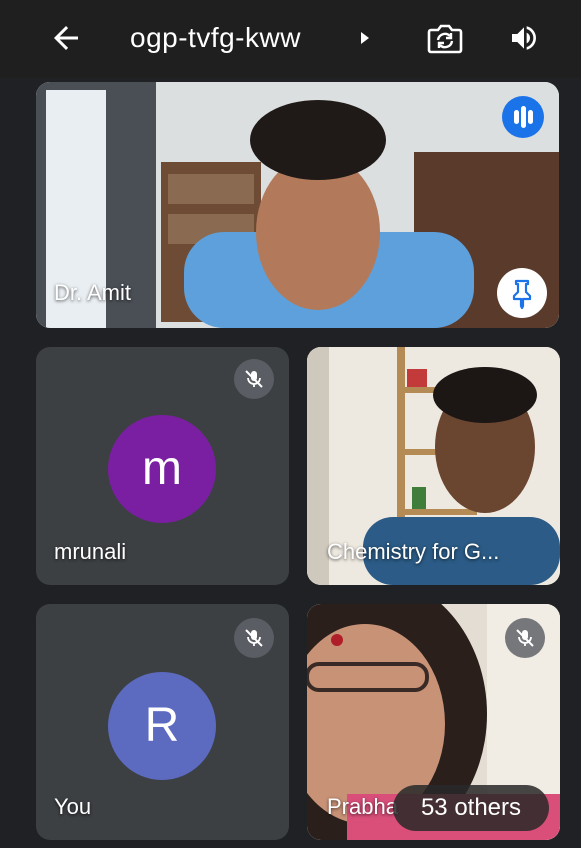 This screenshot has width=581, height=848. Describe the element at coordinates (90, 551) in the screenshot. I see `participant-name: mrunali` at that location.